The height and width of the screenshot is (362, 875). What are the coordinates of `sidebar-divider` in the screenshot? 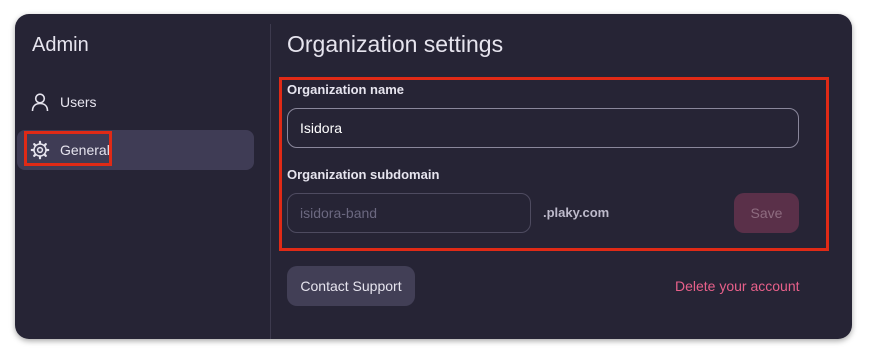 It's located at (270, 181).